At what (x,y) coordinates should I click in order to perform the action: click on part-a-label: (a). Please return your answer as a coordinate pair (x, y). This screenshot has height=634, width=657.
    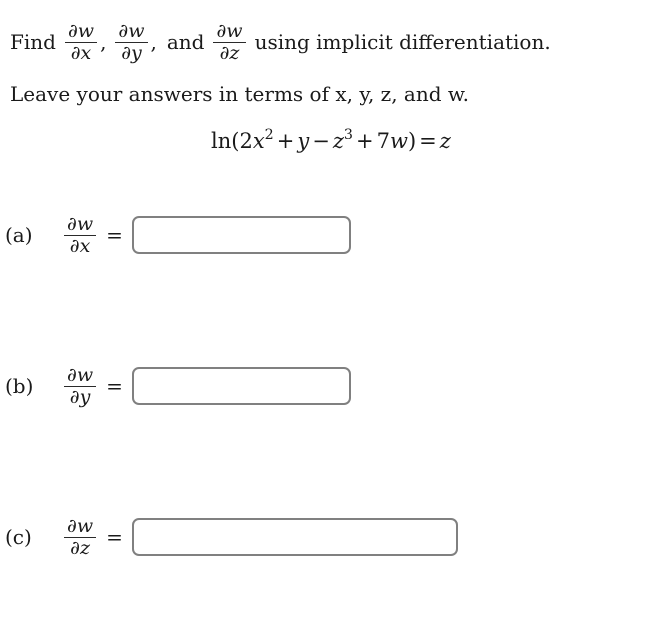
    Looking at the image, I should click on (19, 235).